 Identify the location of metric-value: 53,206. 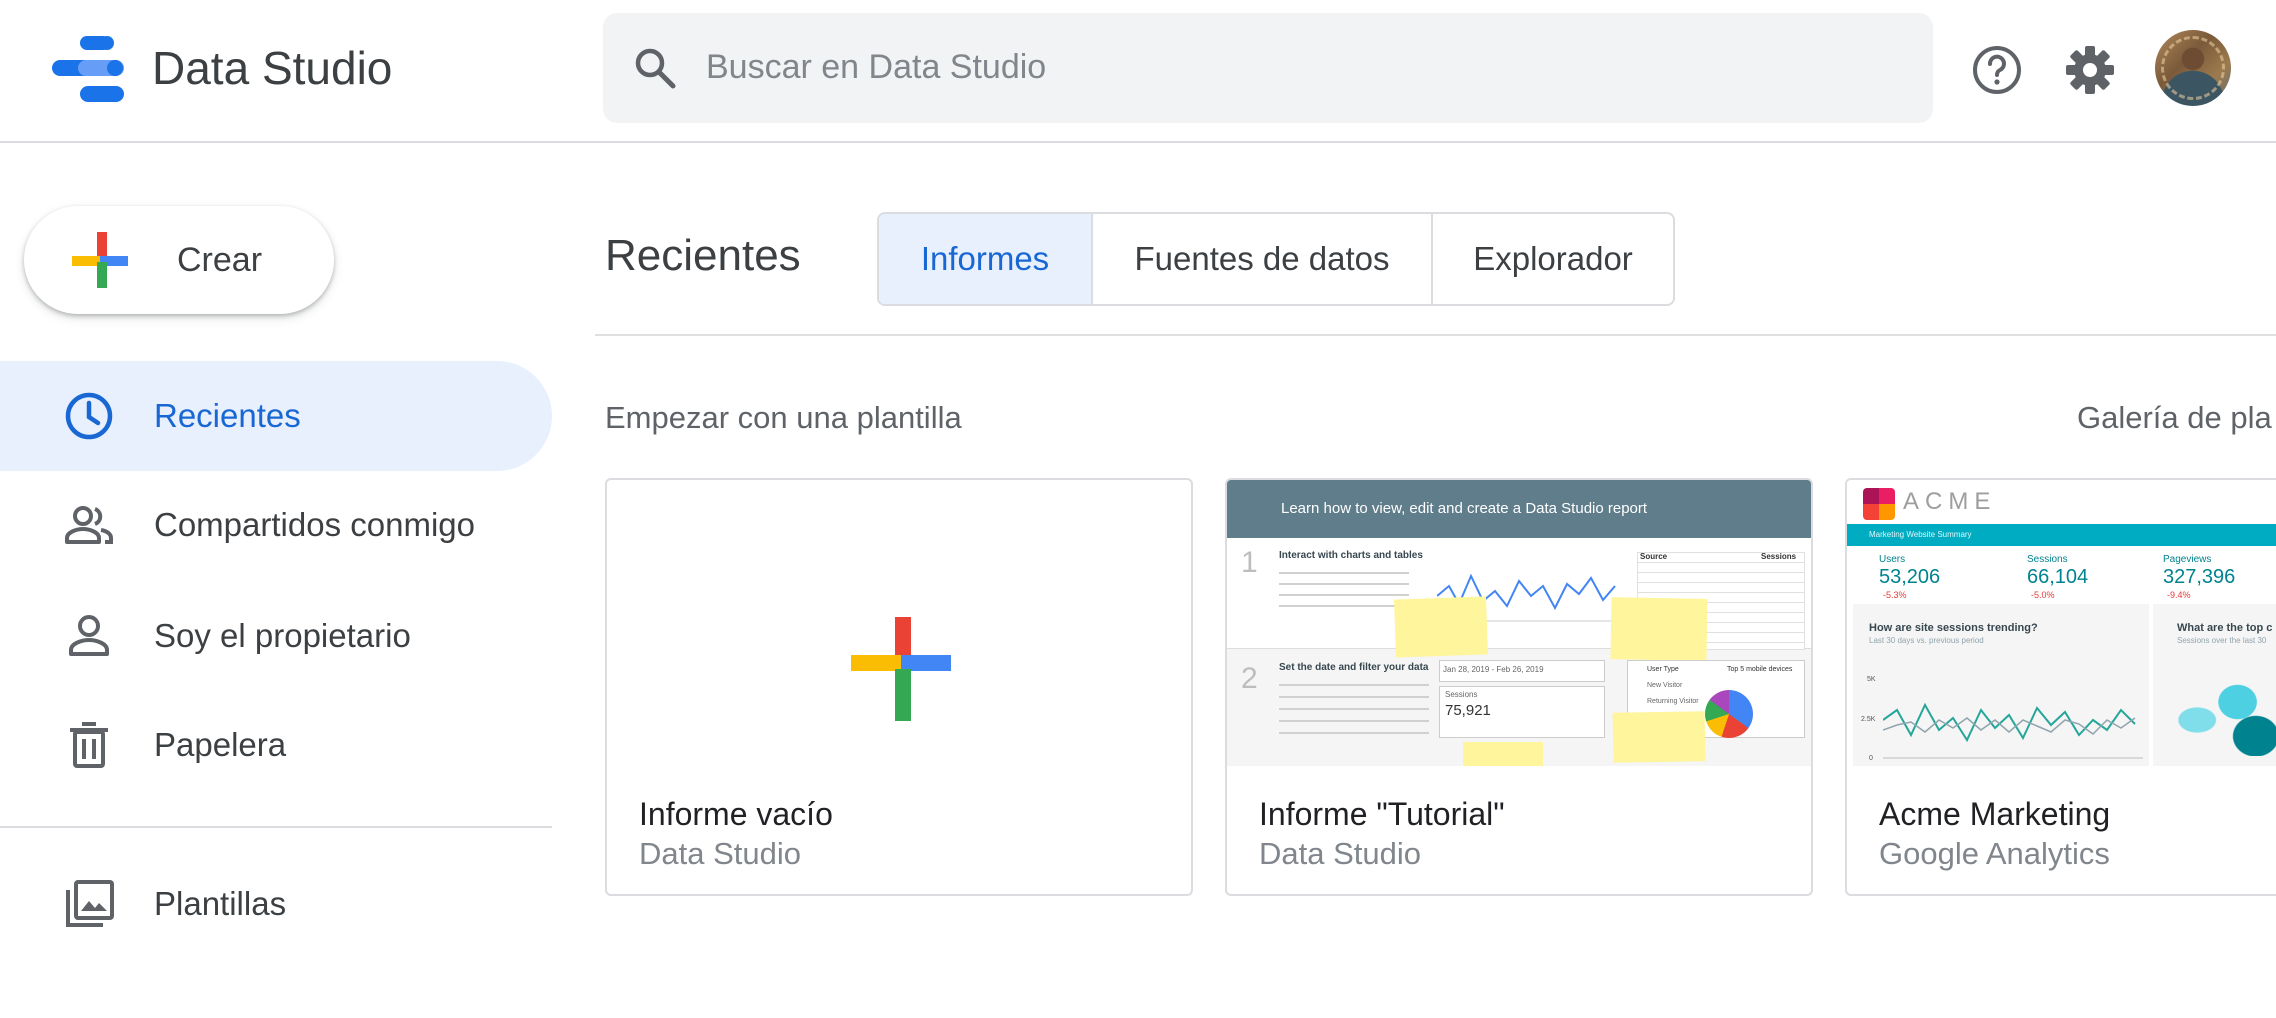
(1910, 577).